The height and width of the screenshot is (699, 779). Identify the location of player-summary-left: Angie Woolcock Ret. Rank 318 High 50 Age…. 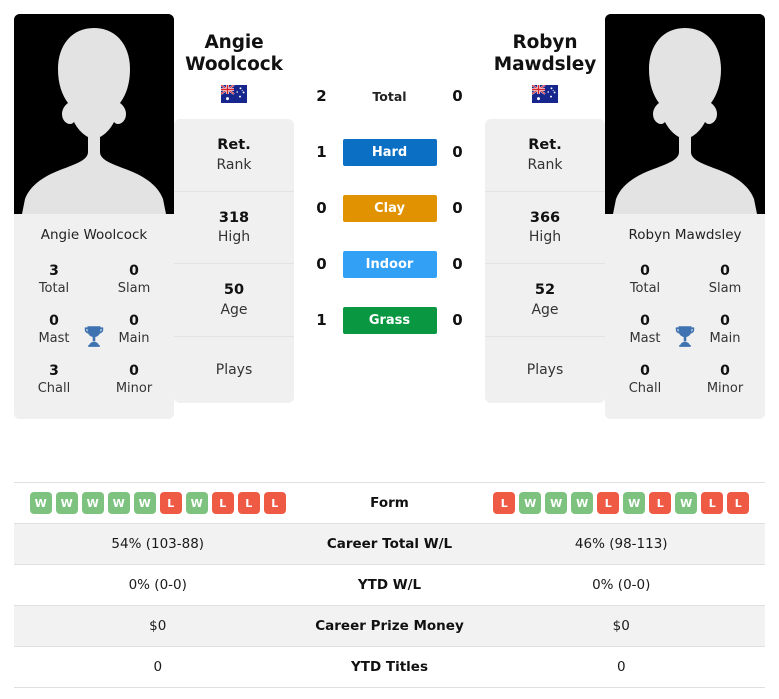
(234, 208).